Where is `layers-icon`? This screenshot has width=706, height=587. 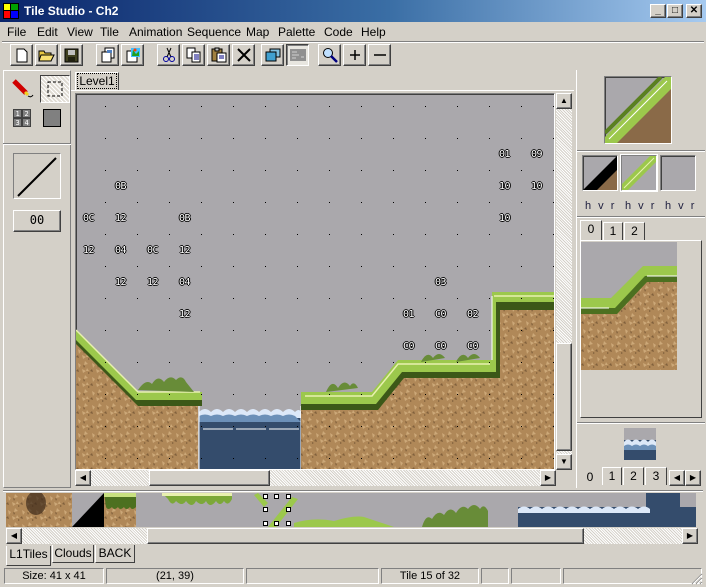 layers-icon is located at coordinates (272, 55).